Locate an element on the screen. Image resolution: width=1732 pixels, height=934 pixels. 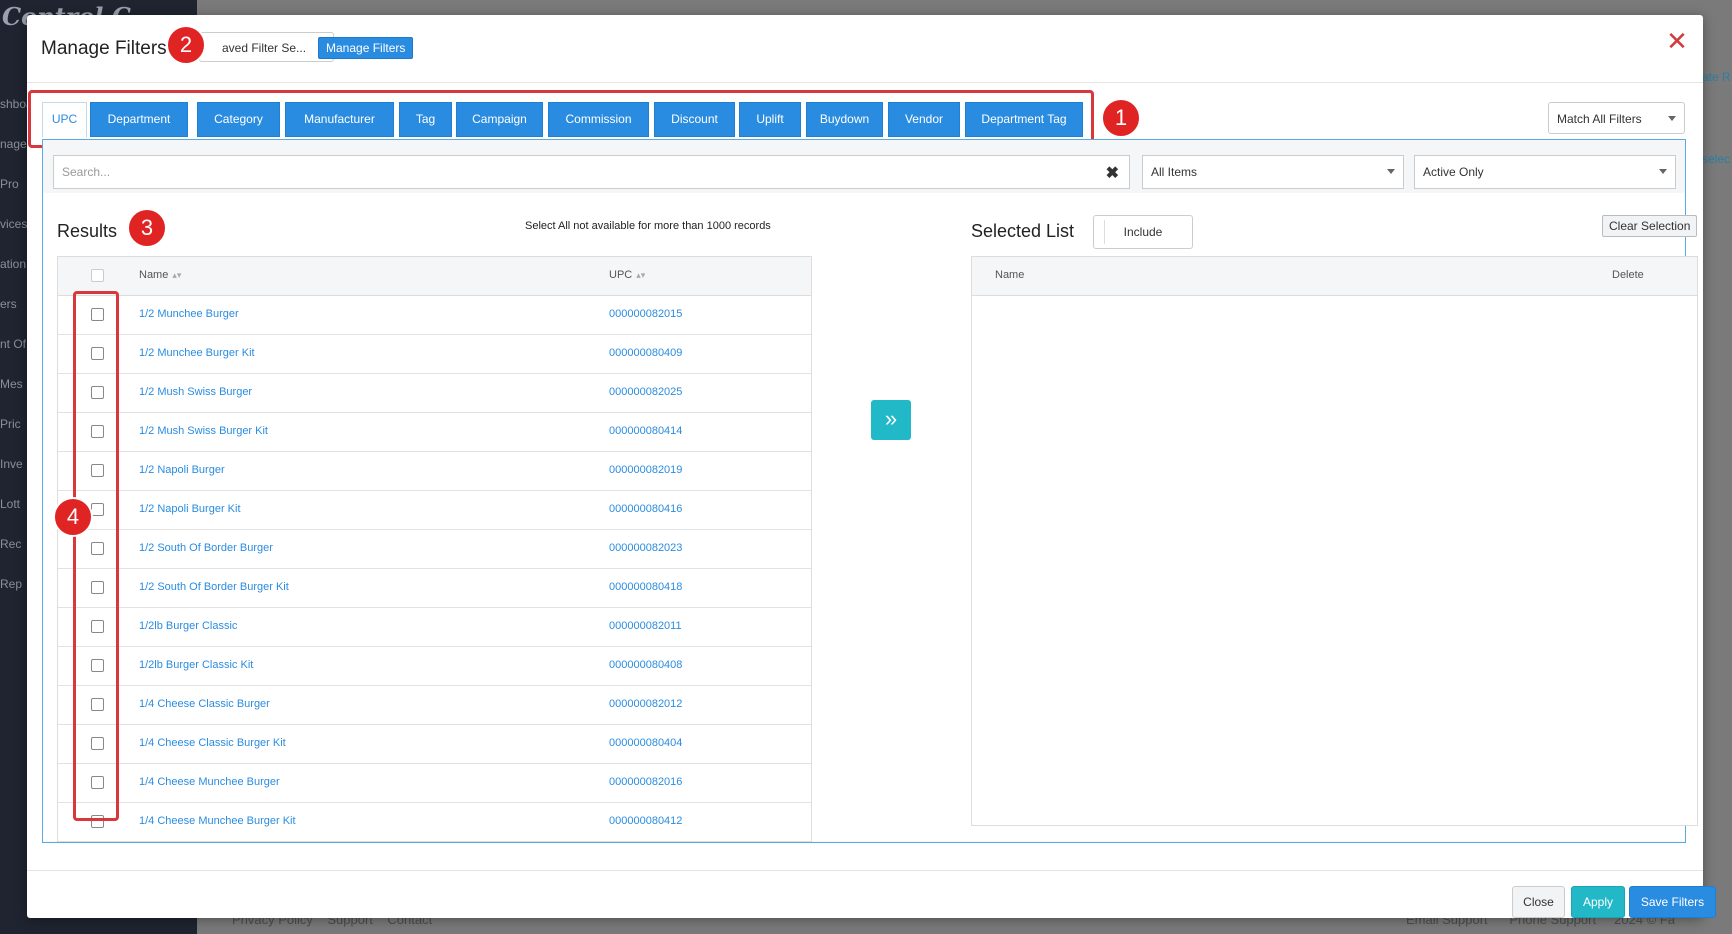
table-row: 1/2lb Burger Classic 000000082011 is located at coordinates (434, 627).